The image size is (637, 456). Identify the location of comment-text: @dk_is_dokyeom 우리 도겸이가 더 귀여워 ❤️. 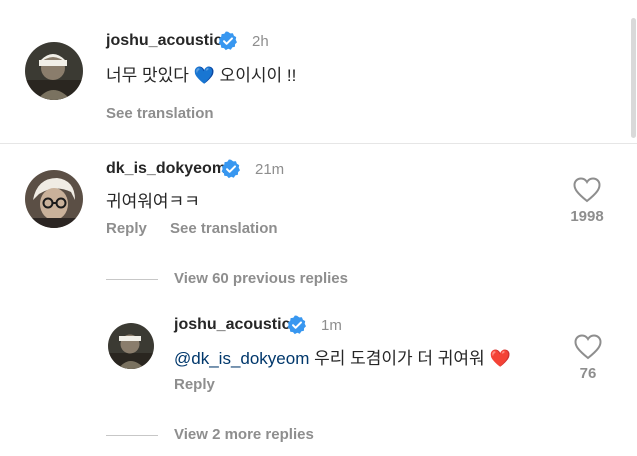
(342, 356).